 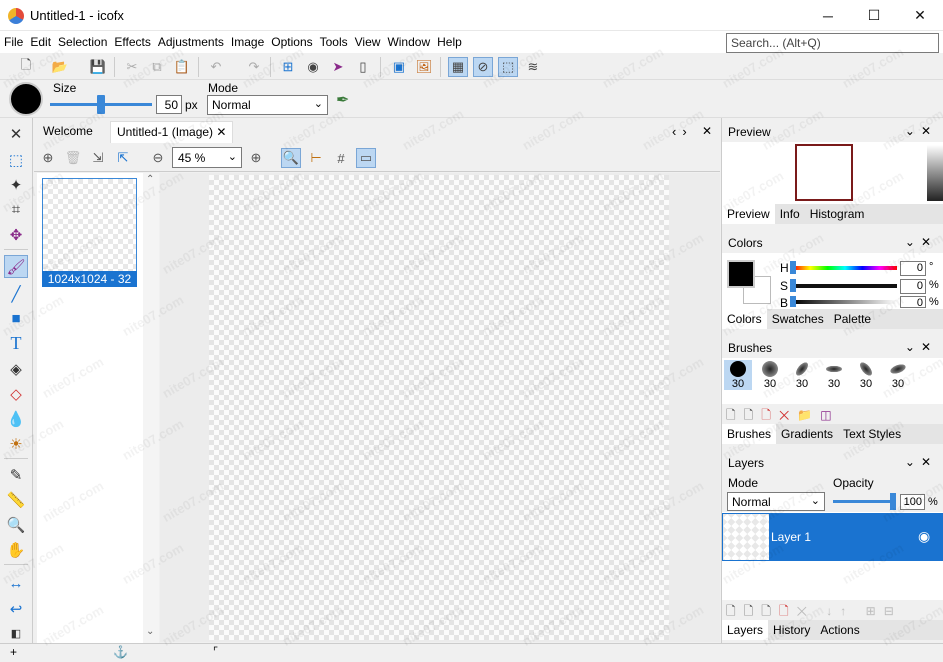 I want to click on color-swap-icon: ◧, so click(x=16, y=633).